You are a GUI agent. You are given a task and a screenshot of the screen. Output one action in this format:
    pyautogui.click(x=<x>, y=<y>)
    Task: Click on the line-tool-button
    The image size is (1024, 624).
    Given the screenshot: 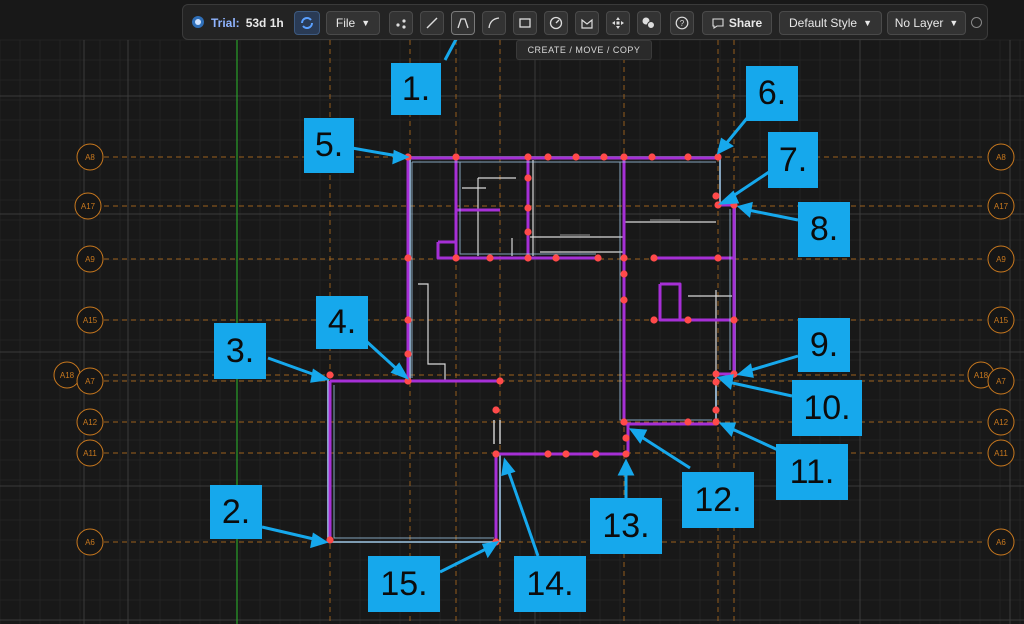 What is the action you would take?
    pyautogui.click(x=432, y=23)
    